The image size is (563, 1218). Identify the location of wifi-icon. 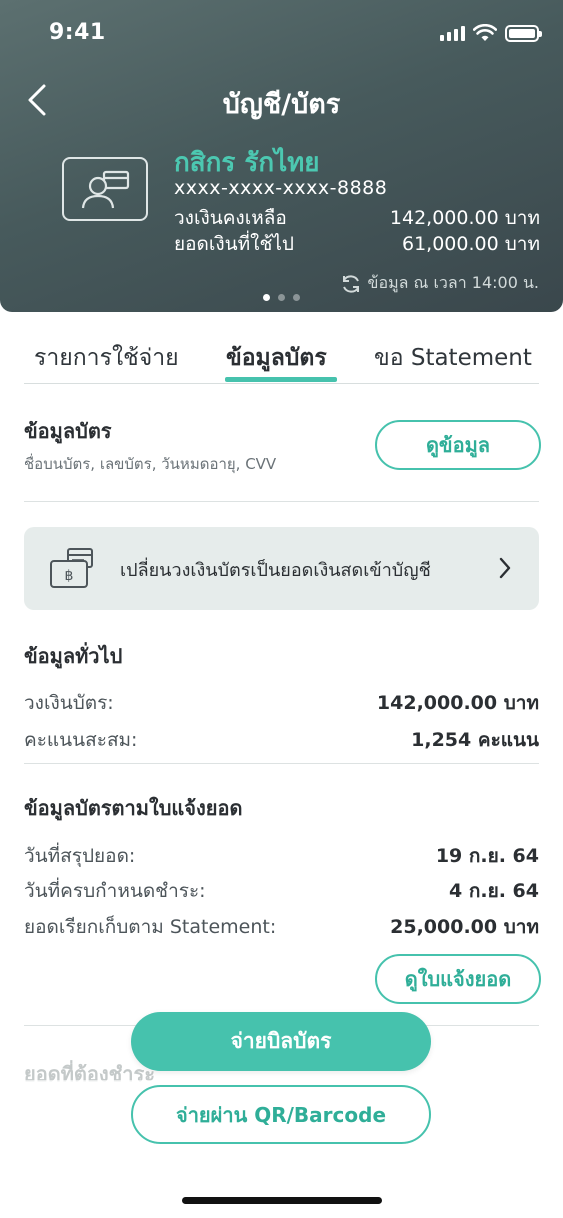
(485, 32).